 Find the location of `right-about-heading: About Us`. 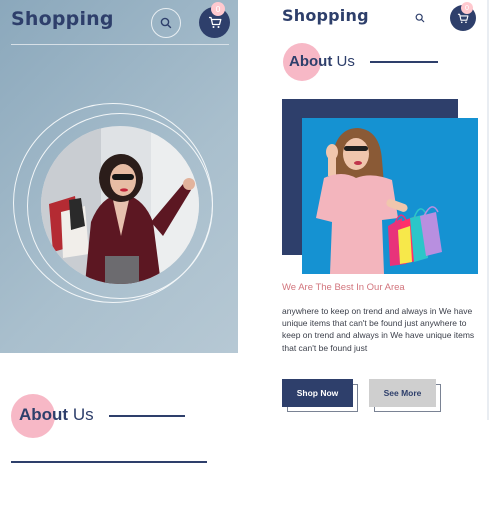

right-about-heading: About Us is located at coordinates (322, 61).